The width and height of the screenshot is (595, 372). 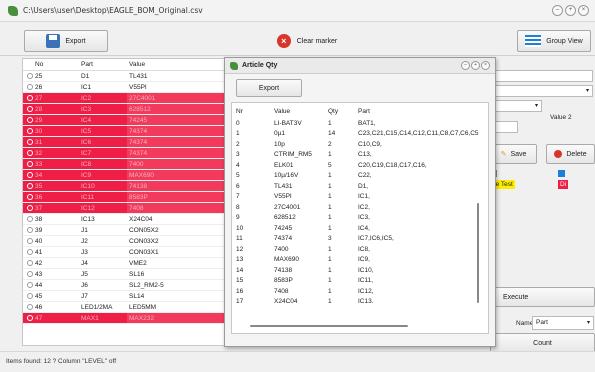 What do you see at coordinates (39, 64) in the screenshot?
I see `header-no: No` at bounding box center [39, 64].